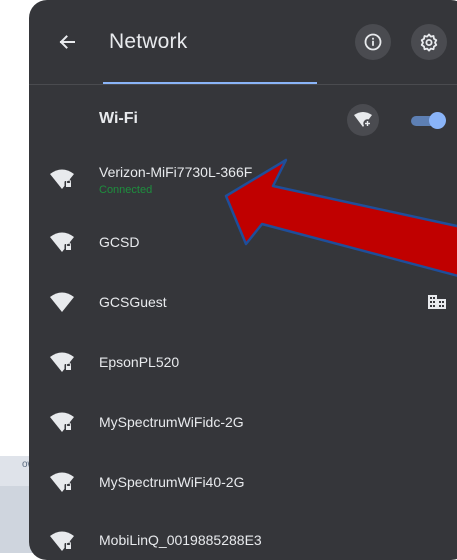 This screenshot has width=457, height=560. I want to click on wifi-toggle, so click(427, 120).